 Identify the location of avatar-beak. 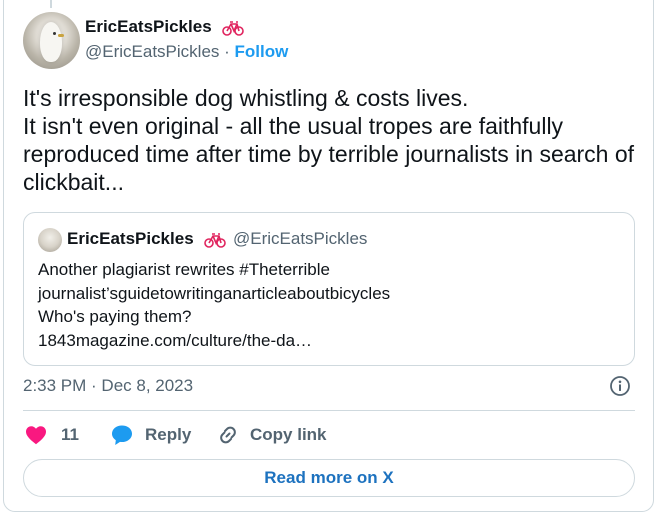
(61, 35).